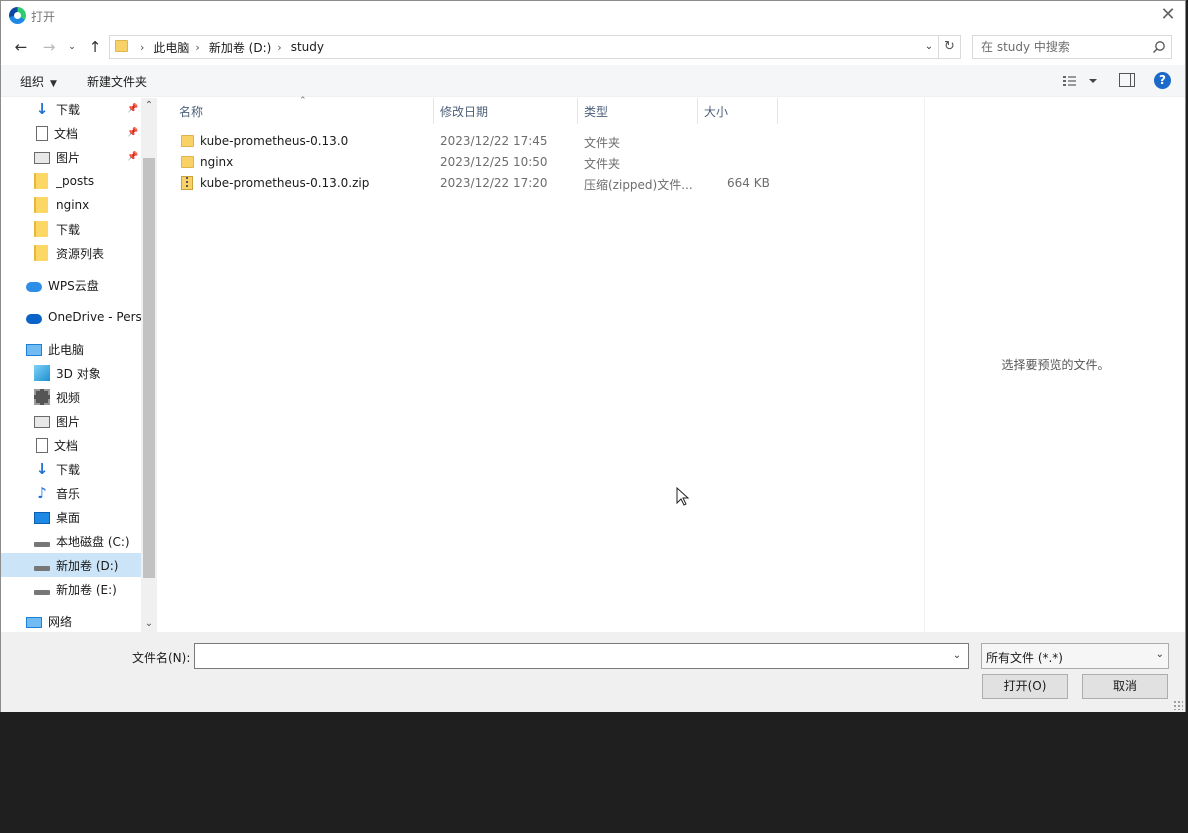 Image resolution: width=1188 pixels, height=833 pixels. What do you see at coordinates (49, 47) in the screenshot?
I see `forward-button: →` at bounding box center [49, 47].